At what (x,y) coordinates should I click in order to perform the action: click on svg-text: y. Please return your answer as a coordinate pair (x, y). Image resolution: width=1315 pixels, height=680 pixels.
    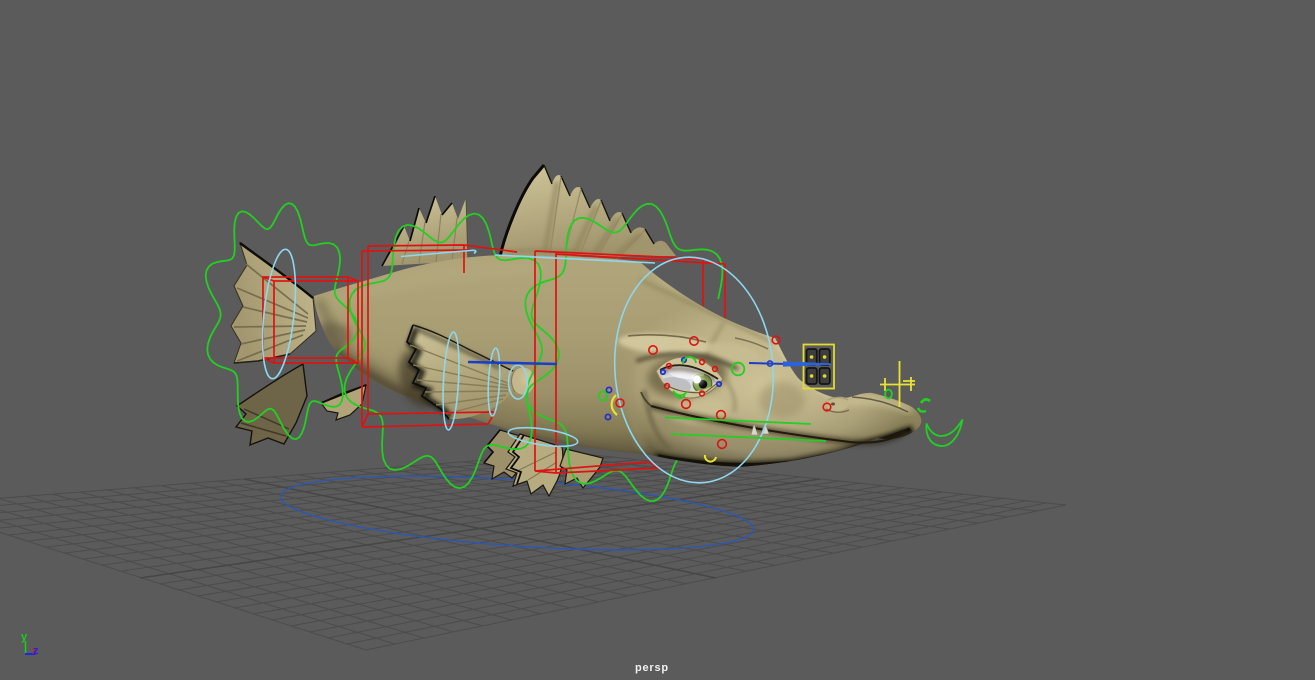
    Looking at the image, I should click on (24, 637).